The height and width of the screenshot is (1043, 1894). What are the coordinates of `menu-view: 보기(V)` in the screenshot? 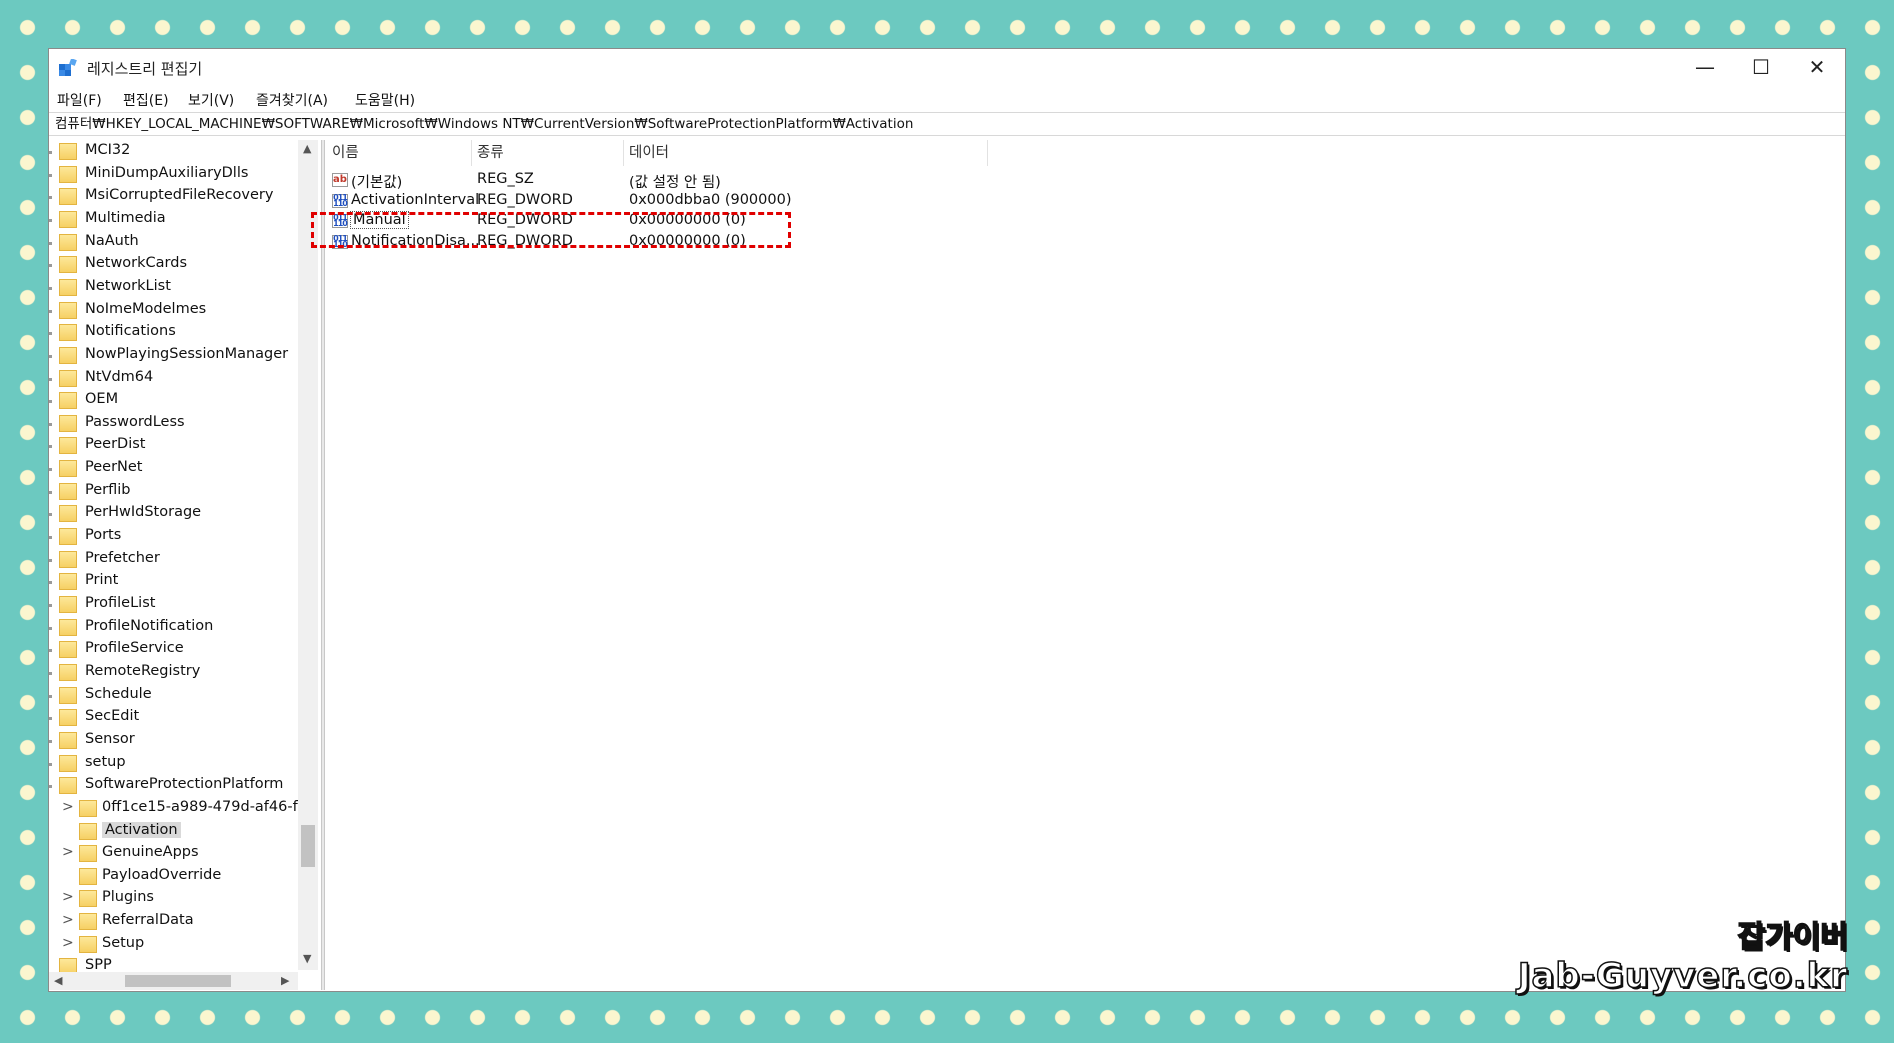 It's located at (211, 100).